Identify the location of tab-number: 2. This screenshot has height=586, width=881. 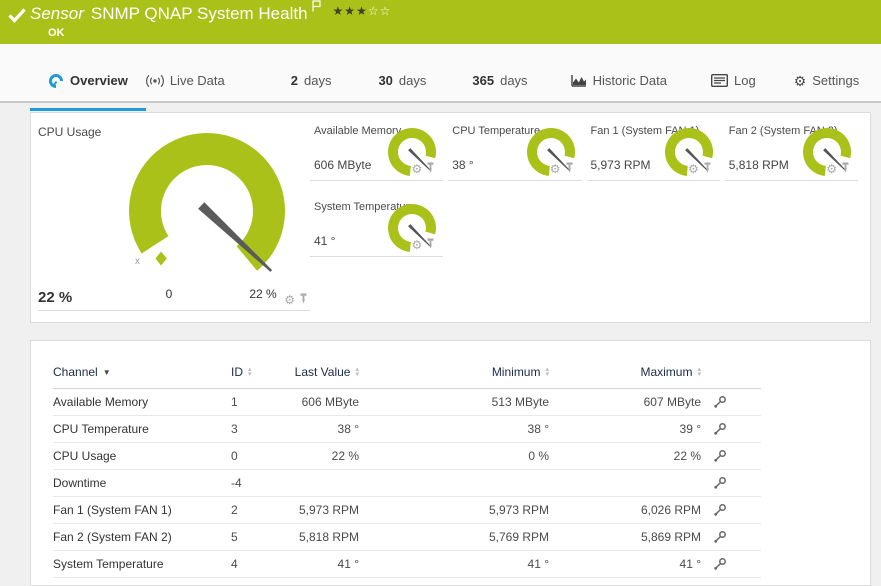
(294, 80).